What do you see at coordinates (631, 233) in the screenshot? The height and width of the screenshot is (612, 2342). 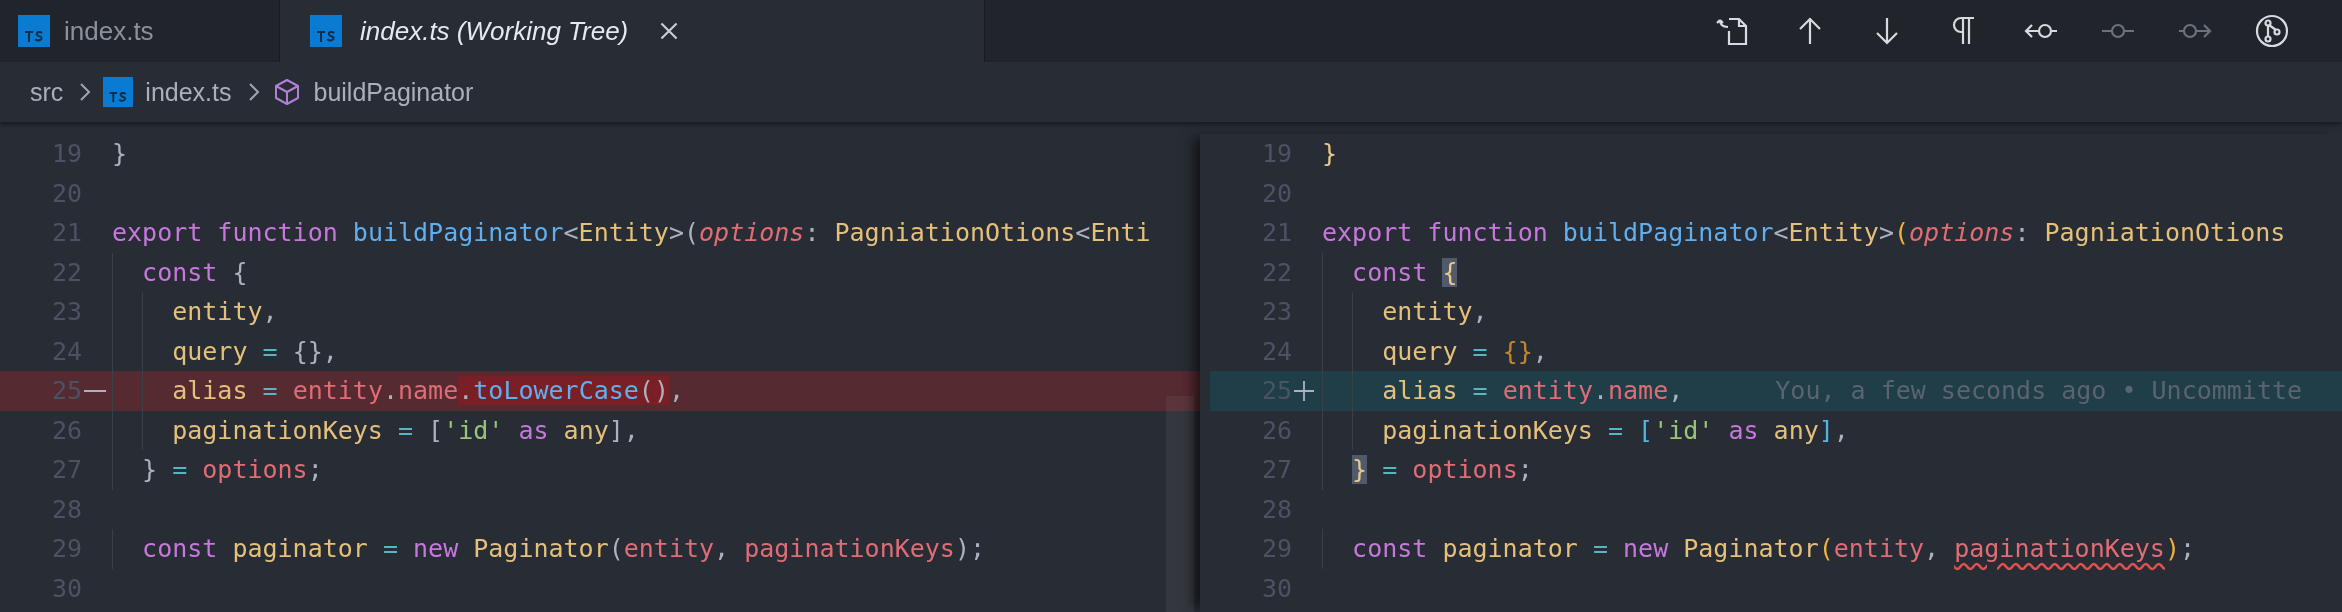 I see `code-line: export function buildPaginator<Entity>(options: PagniationOtions<Enti` at bounding box center [631, 233].